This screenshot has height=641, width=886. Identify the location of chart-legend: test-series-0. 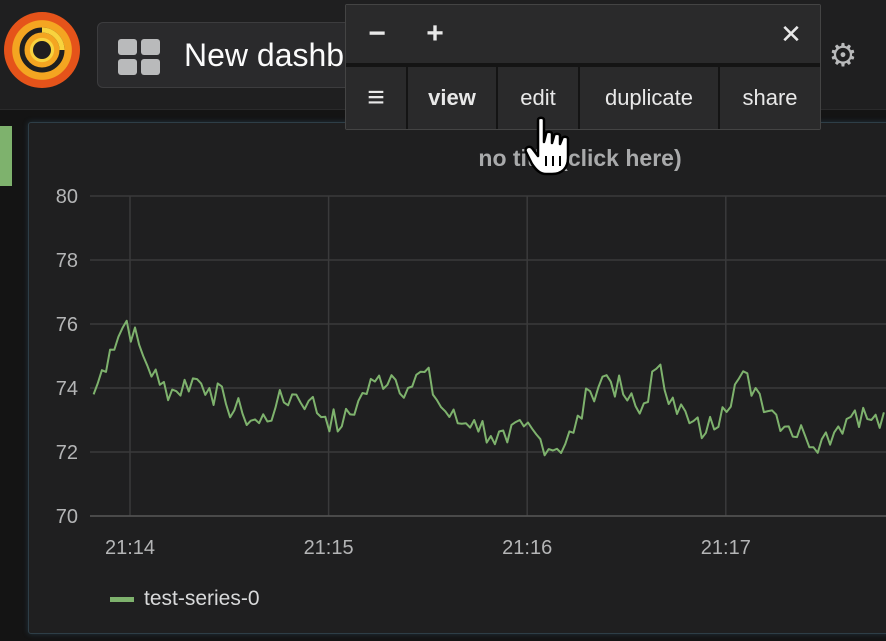
(185, 599).